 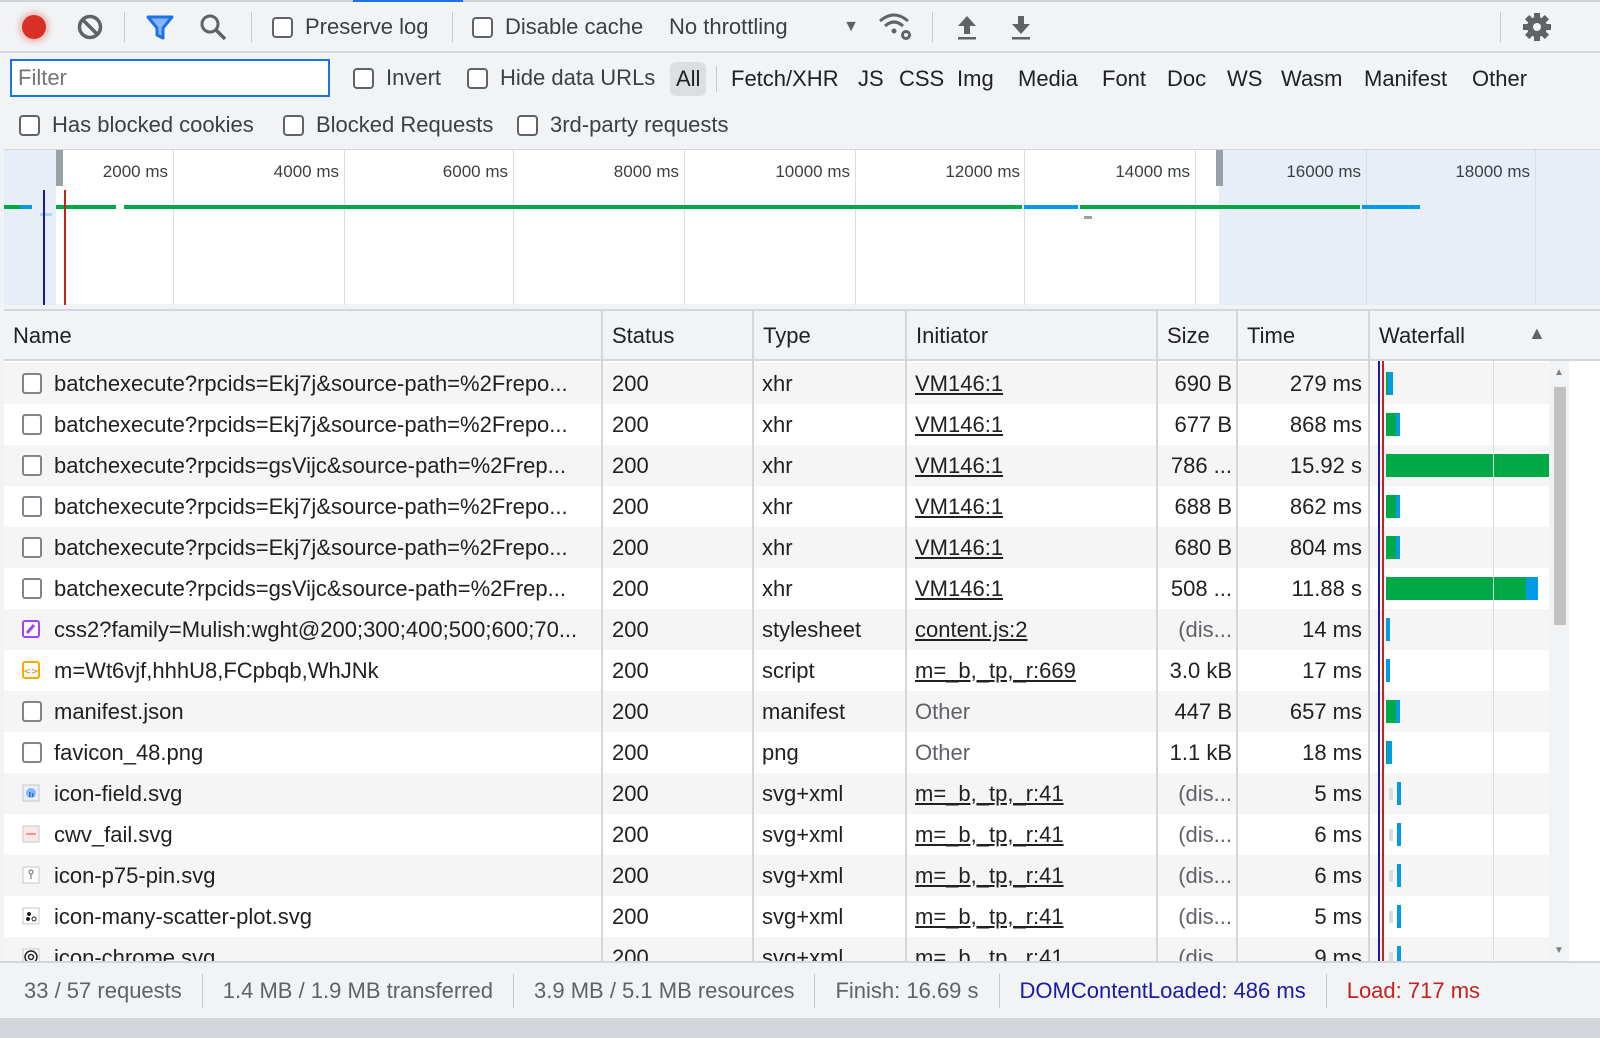 I want to click on column-header-size: Size, so click(x=1197, y=336).